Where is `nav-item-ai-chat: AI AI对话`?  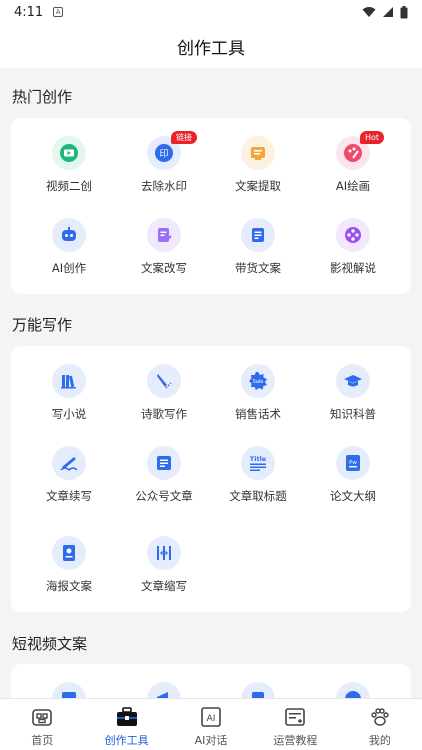
nav-item-ai-chat: AI AI对话 is located at coordinates (211, 724).